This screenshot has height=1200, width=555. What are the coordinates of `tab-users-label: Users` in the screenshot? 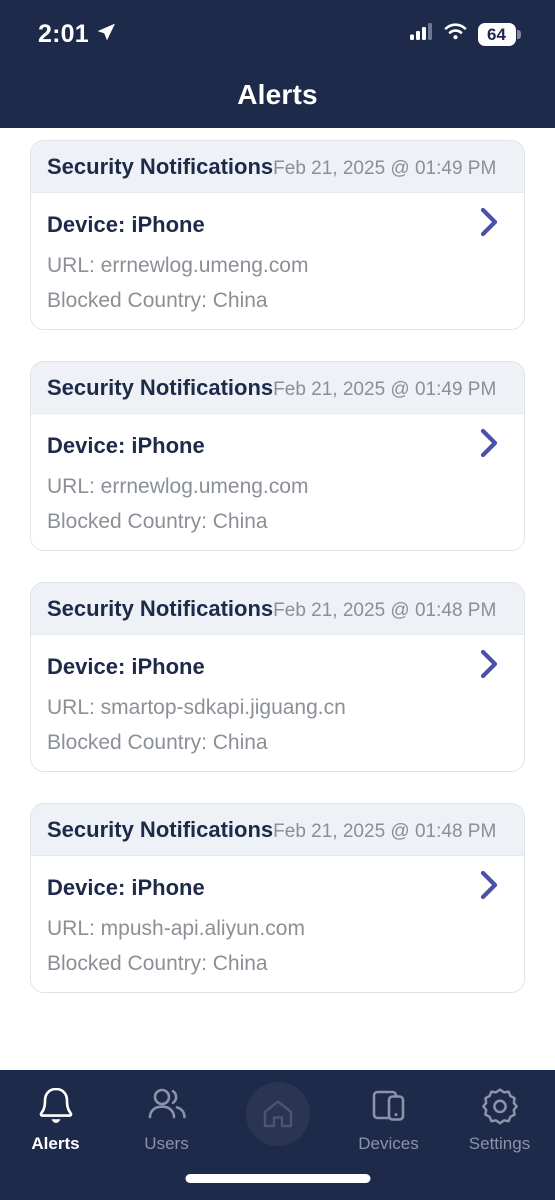 It's located at (166, 1143).